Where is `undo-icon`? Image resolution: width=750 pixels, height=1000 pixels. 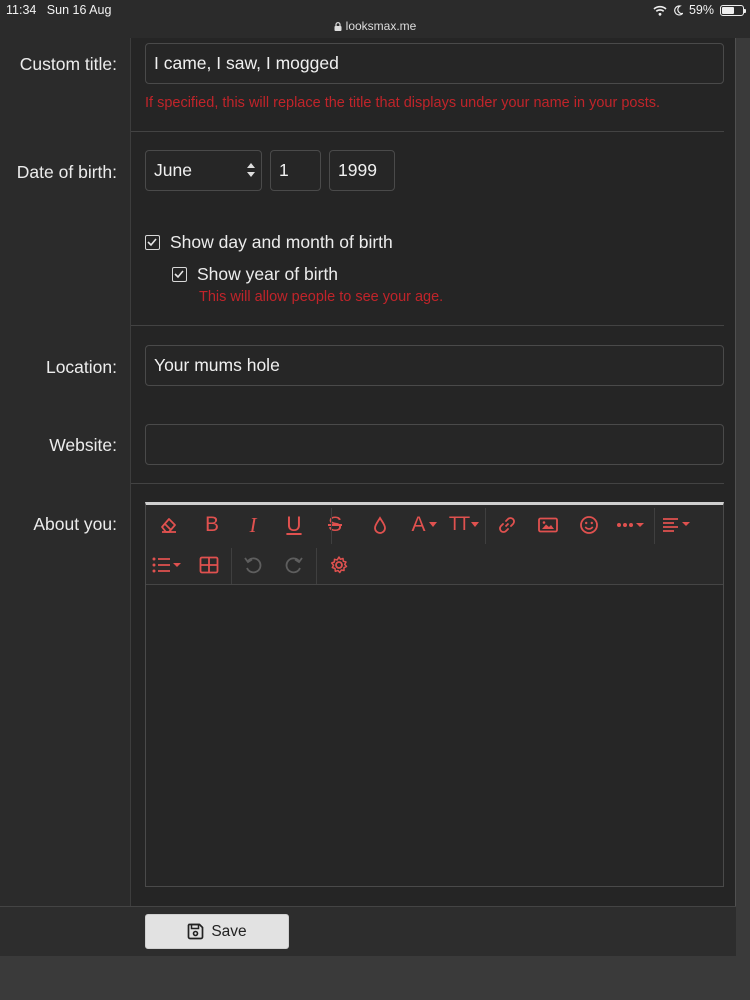 undo-icon is located at coordinates (253, 565).